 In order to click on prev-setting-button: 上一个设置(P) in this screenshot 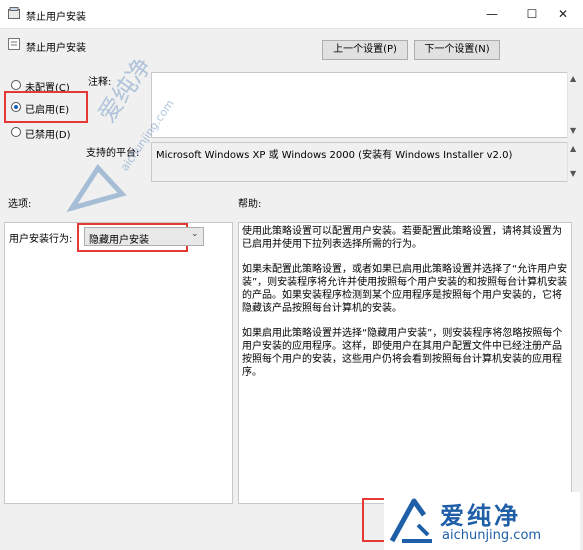, I will do `click(365, 50)`.